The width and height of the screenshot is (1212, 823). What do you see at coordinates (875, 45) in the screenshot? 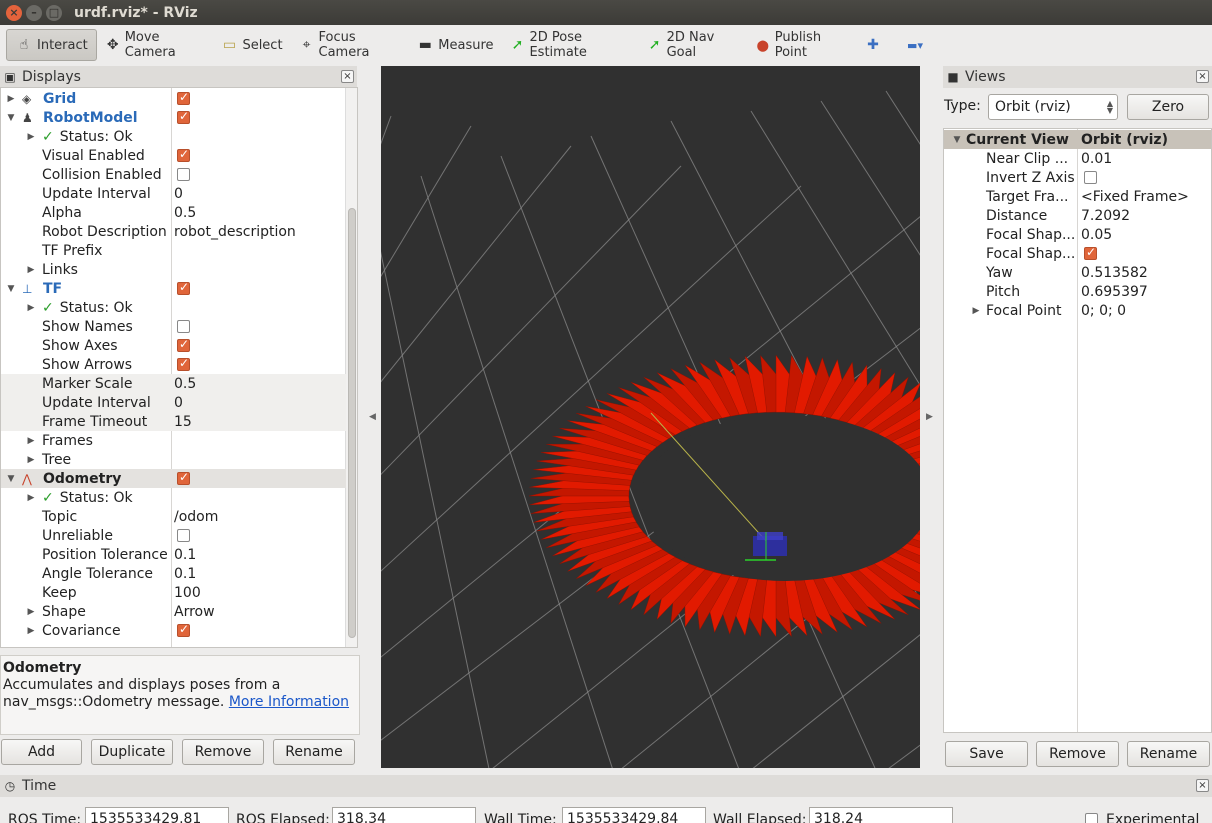
I see `add-tool-button: ✚` at bounding box center [875, 45].